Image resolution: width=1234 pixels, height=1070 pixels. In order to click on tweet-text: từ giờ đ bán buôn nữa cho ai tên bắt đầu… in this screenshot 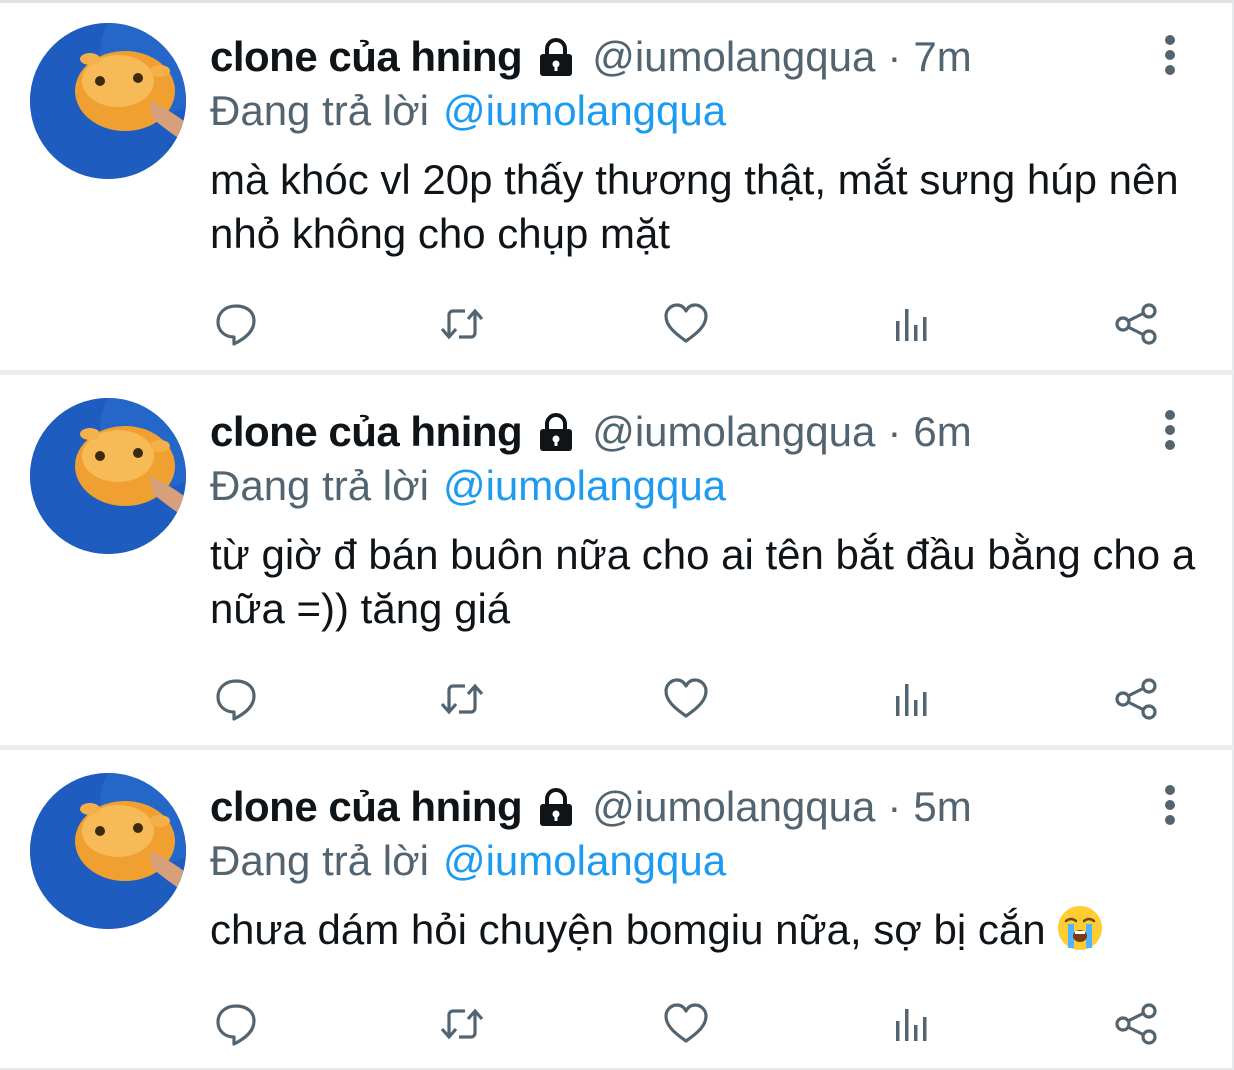, I will do `click(703, 581)`.